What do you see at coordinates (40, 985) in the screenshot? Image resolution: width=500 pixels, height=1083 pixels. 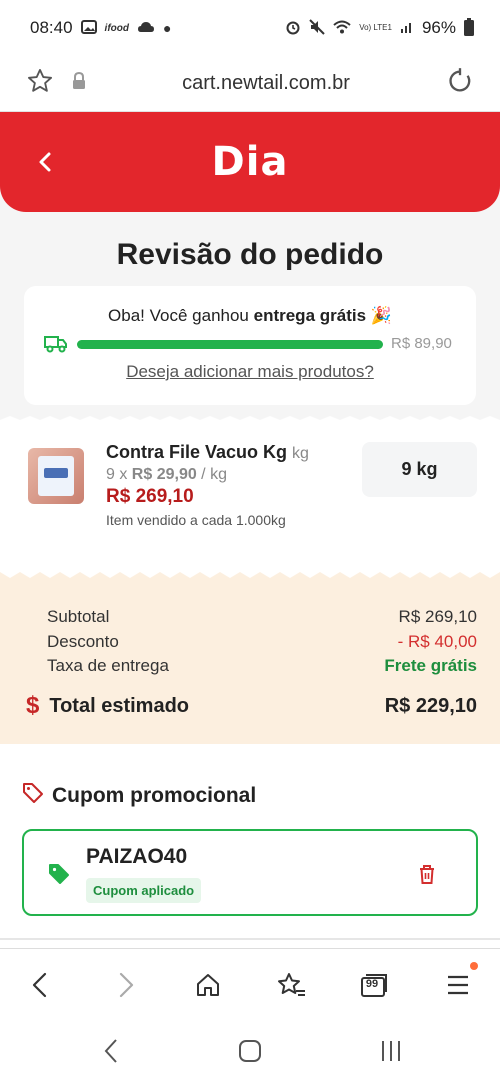 I see `browser-back-icon` at bounding box center [40, 985].